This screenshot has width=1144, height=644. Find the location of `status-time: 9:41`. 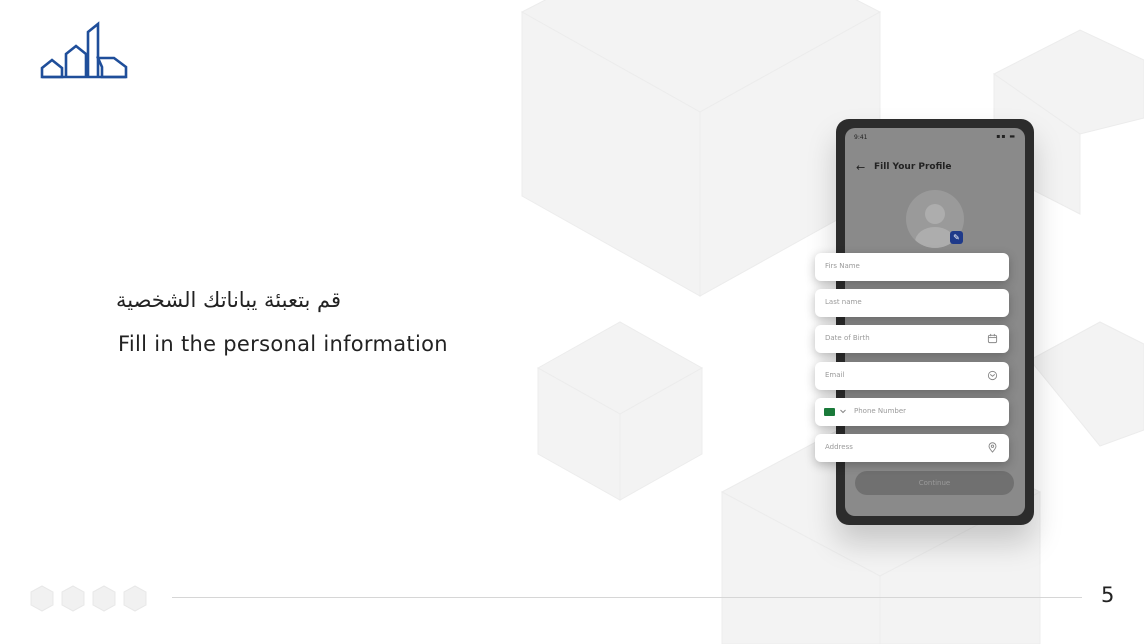

status-time: 9:41 is located at coordinates (861, 137).